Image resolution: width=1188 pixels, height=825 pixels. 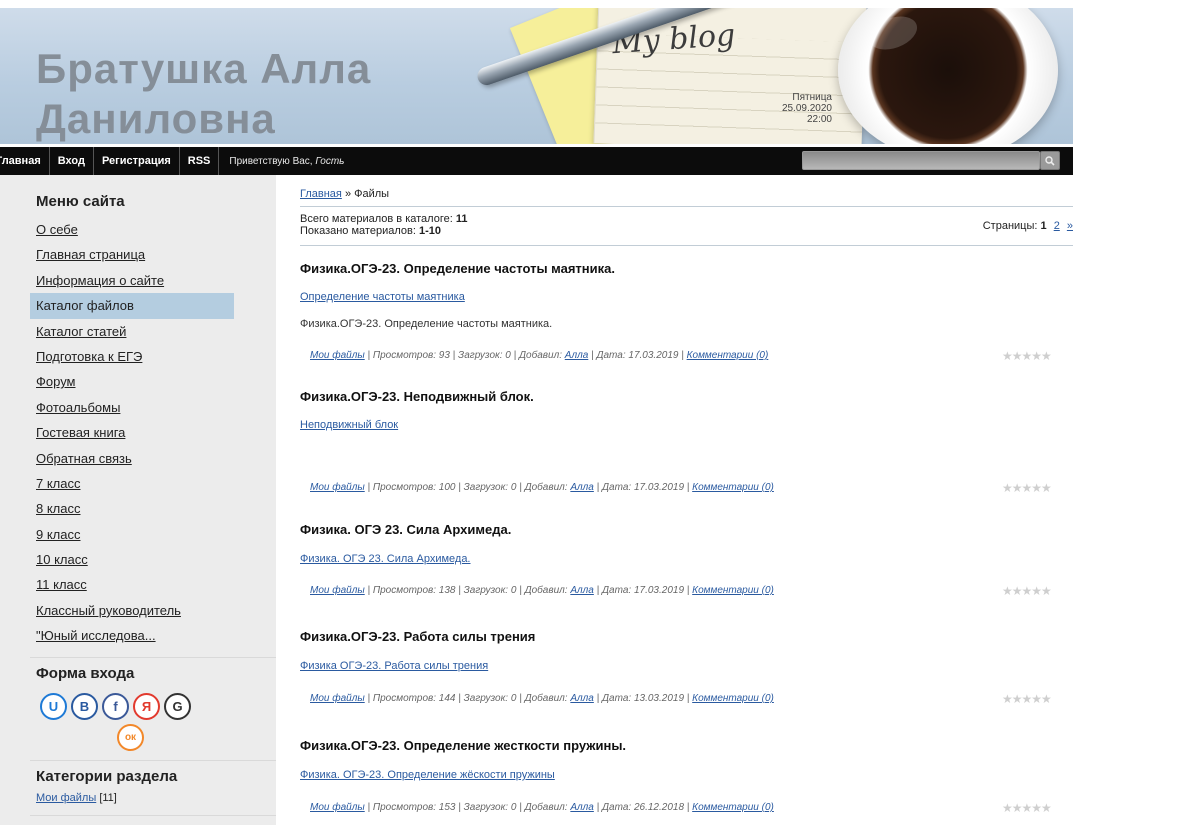 I want to click on odnoklassniki-login-icon: ок, so click(x=130, y=737).